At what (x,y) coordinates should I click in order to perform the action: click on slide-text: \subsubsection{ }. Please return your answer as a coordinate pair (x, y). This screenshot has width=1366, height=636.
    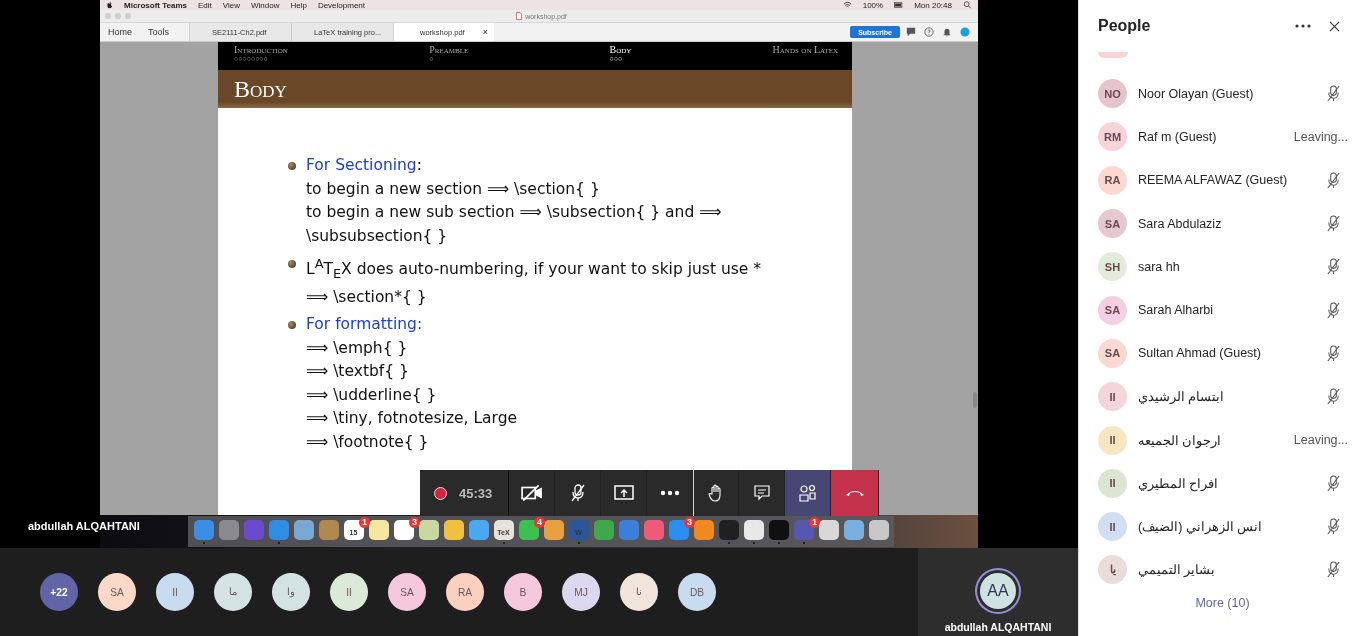
    Looking at the image, I should click on (377, 236).